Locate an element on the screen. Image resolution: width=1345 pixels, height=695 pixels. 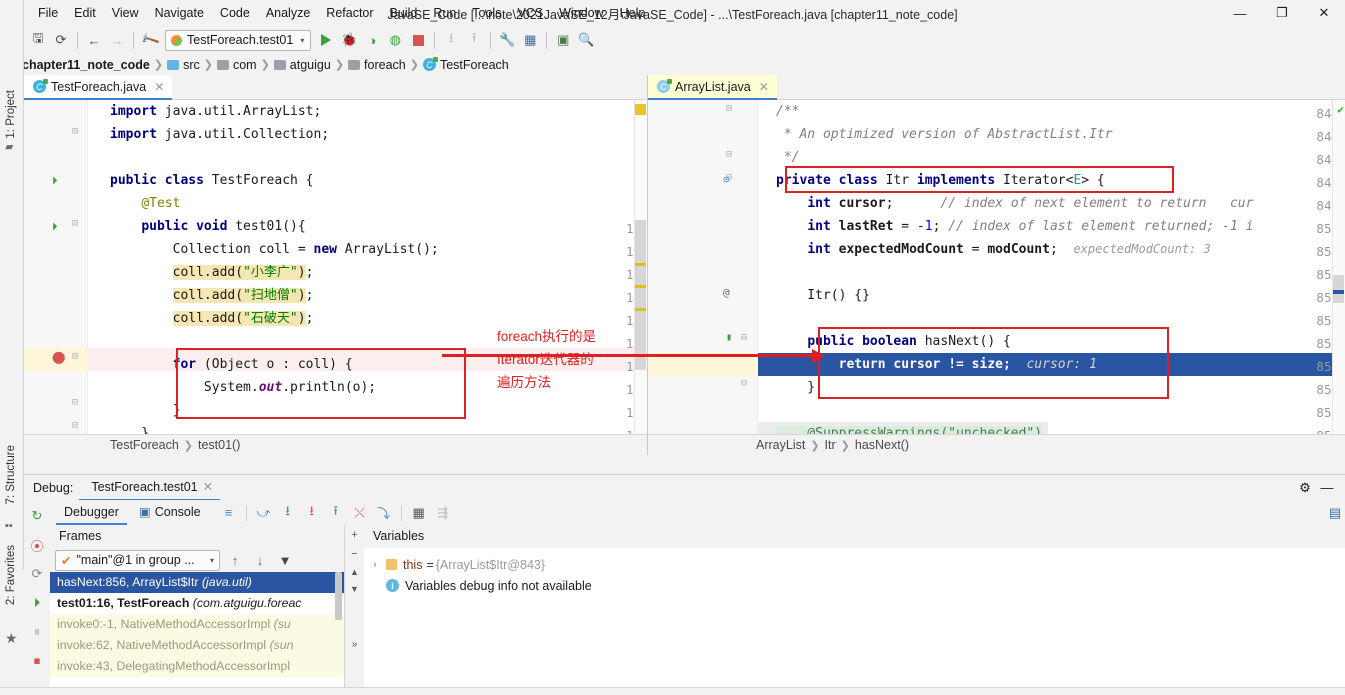
mute-breakpoints-icon: ≡ is located at coordinates (229, 513).